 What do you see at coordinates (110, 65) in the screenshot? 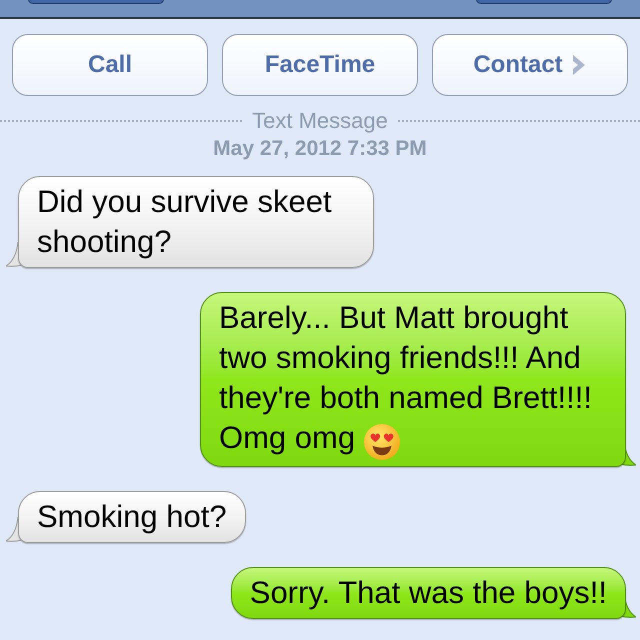
I see `action-button: Call` at bounding box center [110, 65].